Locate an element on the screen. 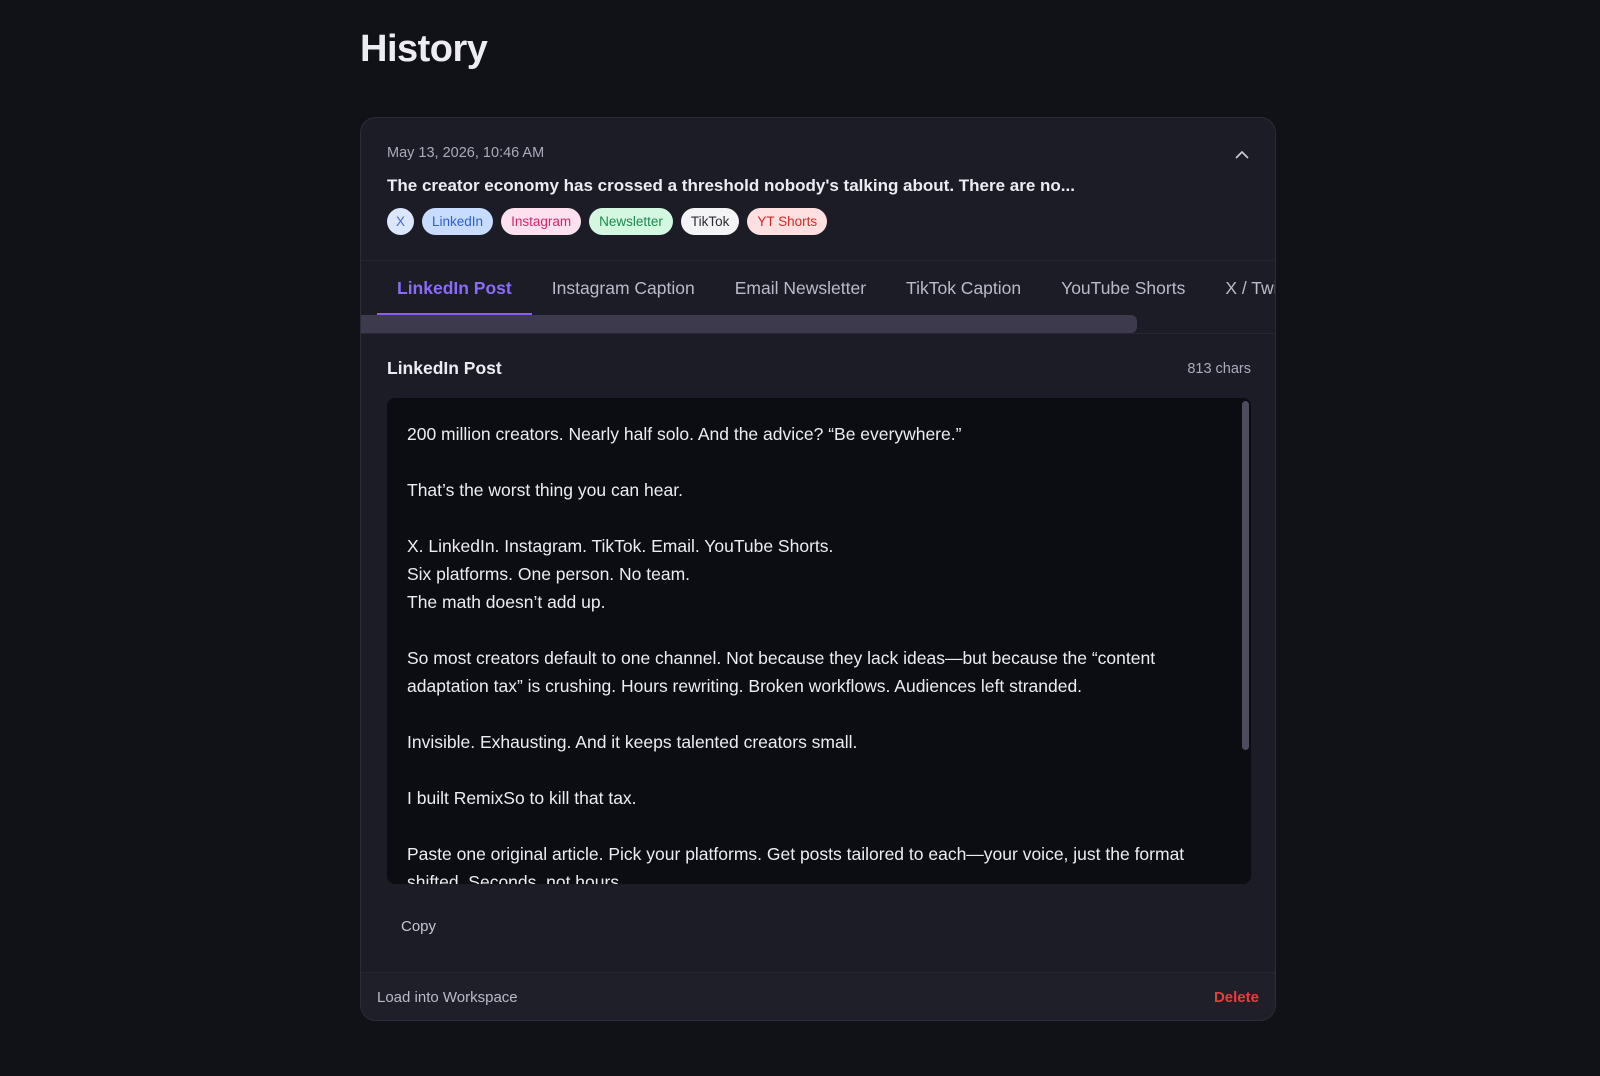 This screenshot has width=1600, height=1076. platform-chip-x: X is located at coordinates (401, 221).